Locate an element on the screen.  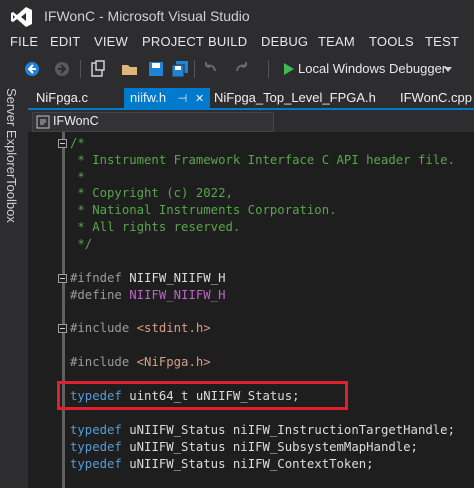
menu-project: PROJECT is located at coordinates (173, 41).